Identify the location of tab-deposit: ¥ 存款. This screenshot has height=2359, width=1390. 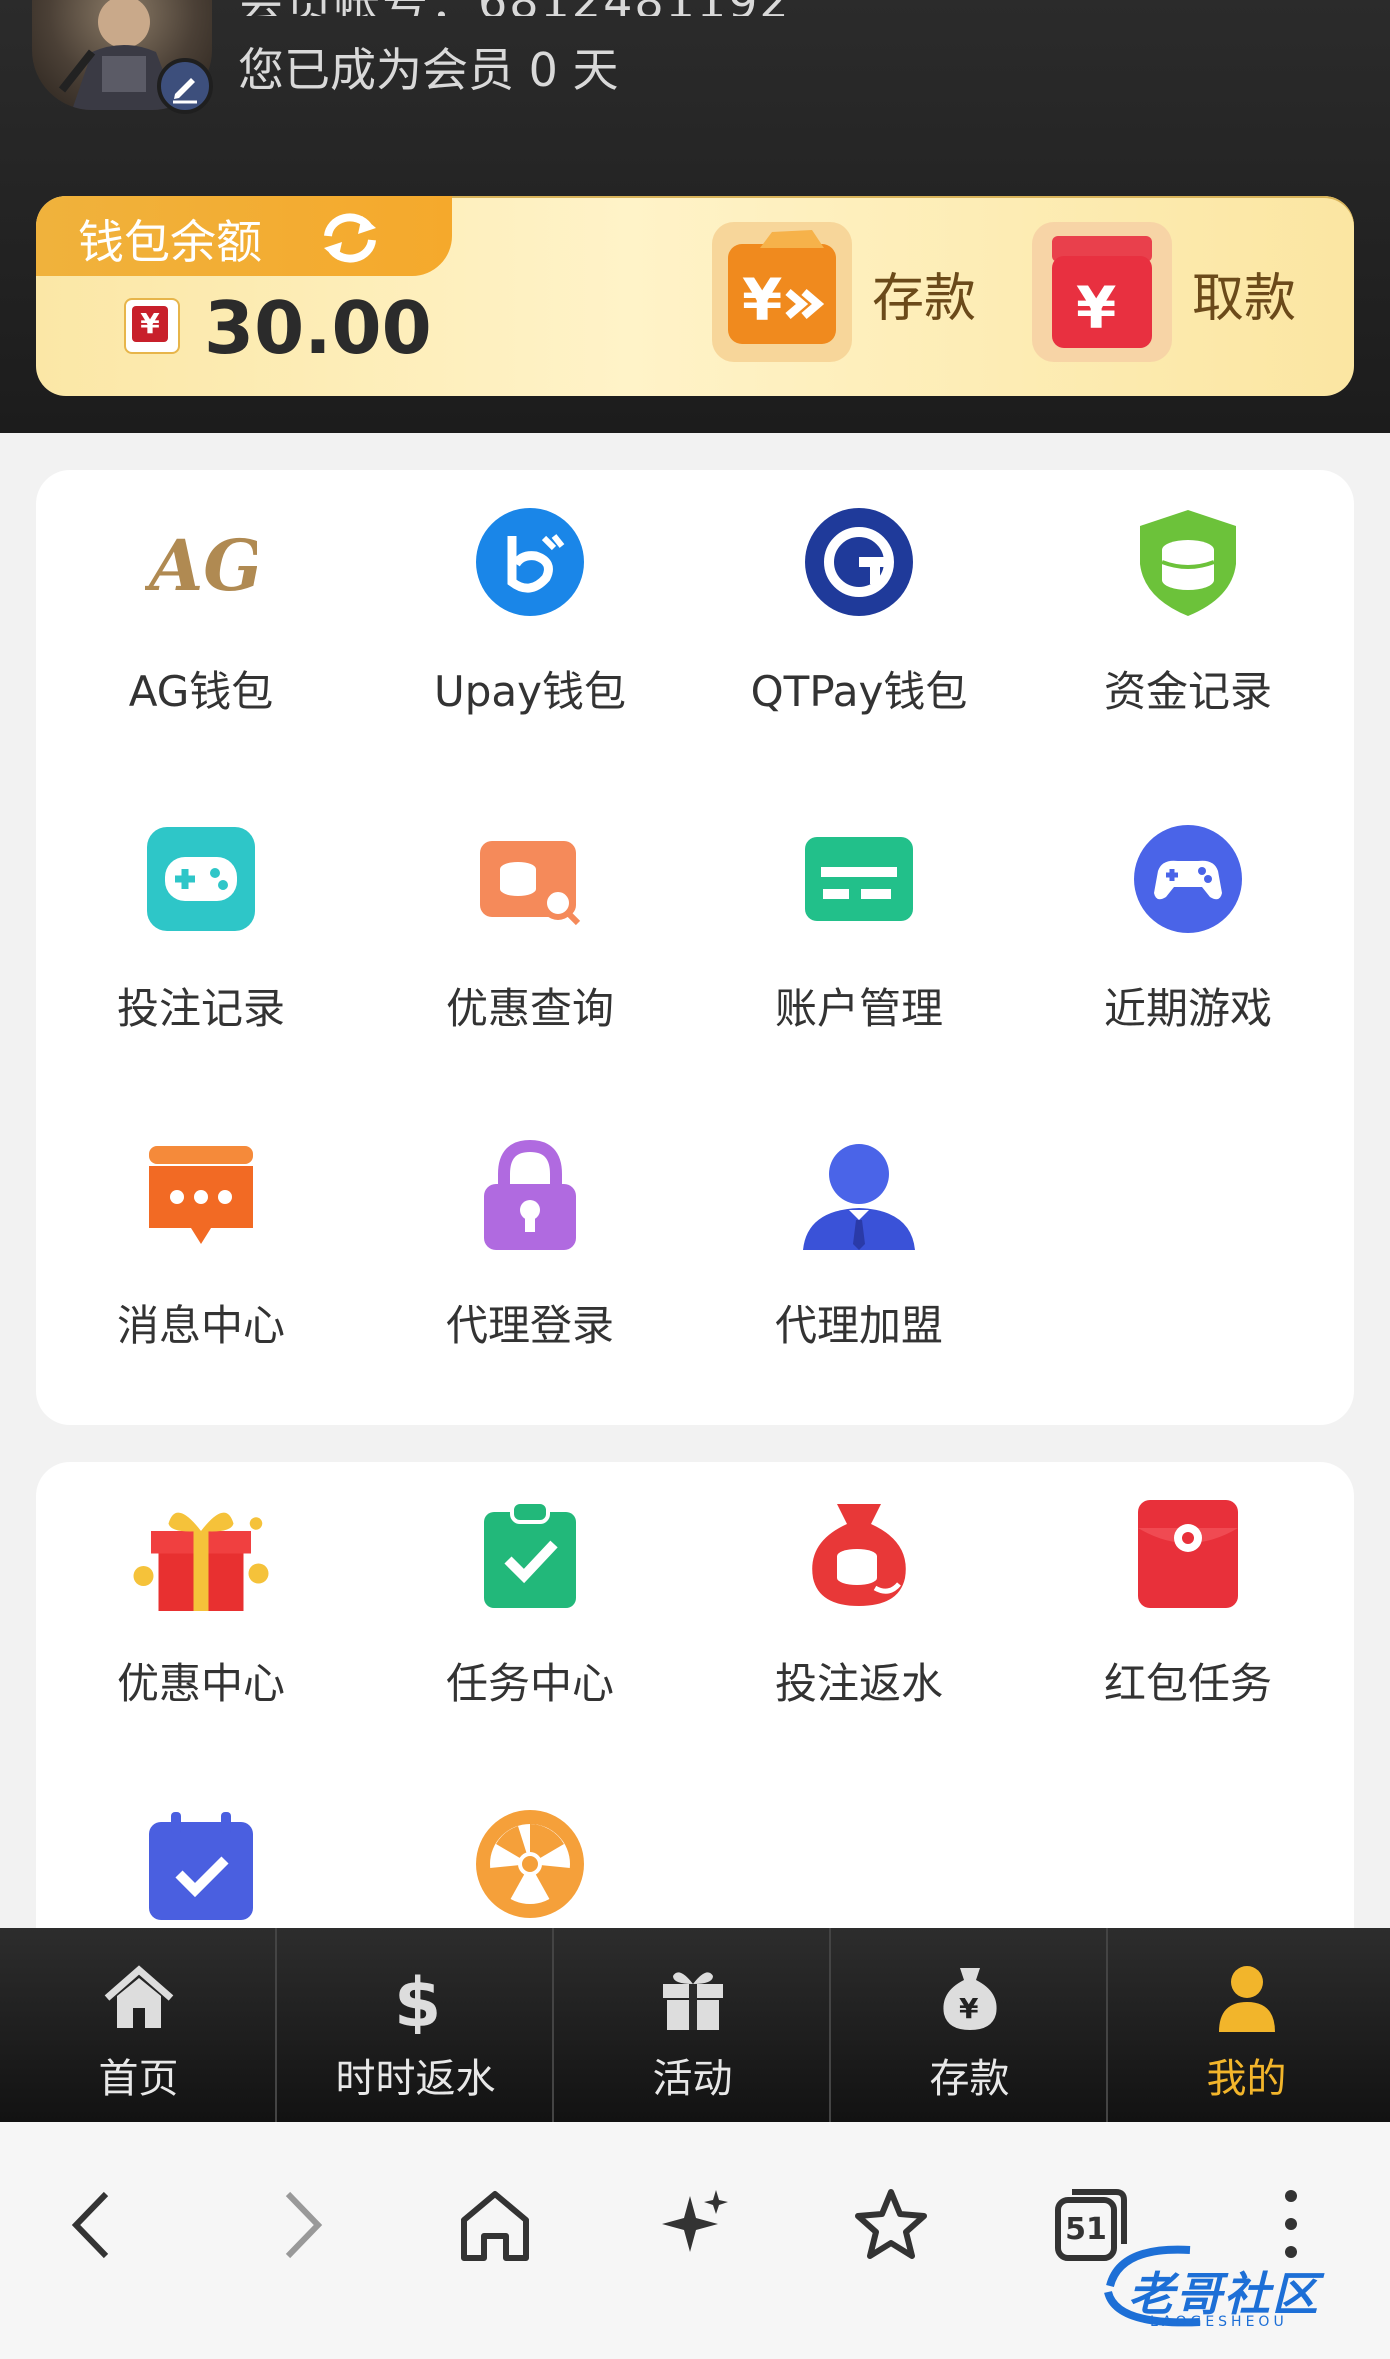
(969, 2025).